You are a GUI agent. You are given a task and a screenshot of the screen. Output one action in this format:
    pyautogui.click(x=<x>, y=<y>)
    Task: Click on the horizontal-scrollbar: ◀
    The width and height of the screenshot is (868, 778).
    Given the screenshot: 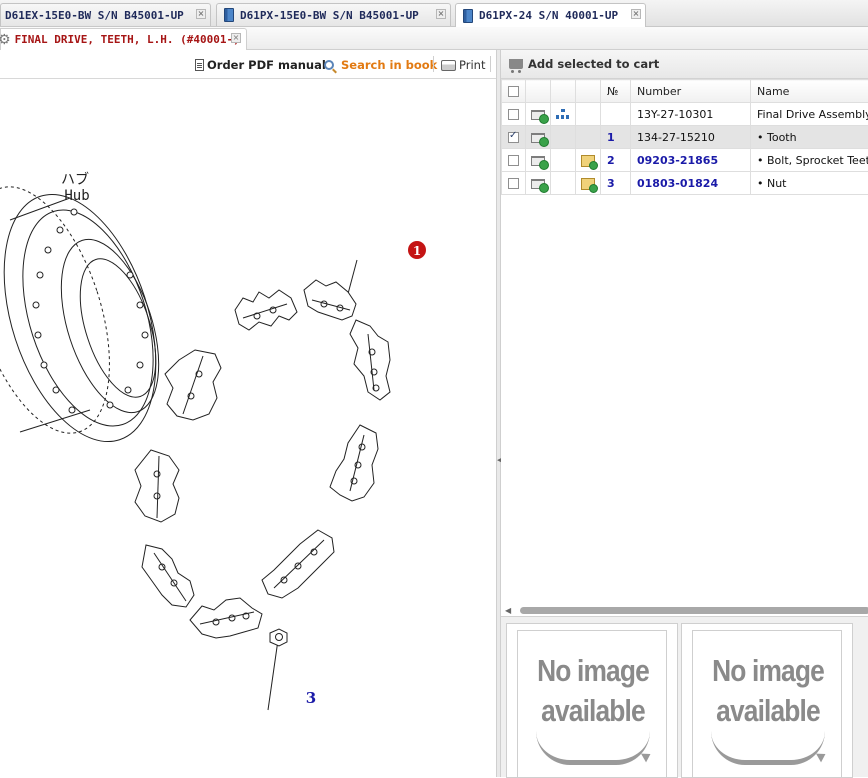 What is the action you would take?
    pyautogui.click(x=686, y=611)
    